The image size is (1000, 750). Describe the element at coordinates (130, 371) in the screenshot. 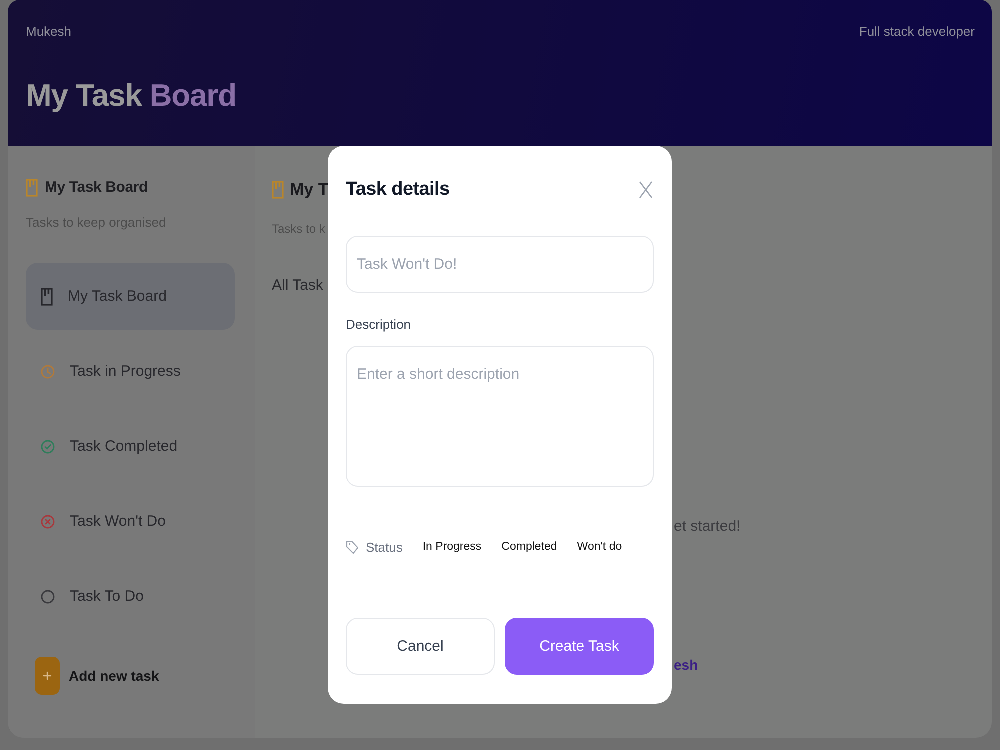

I see `sidebar-item: Task in Progress` at that location.